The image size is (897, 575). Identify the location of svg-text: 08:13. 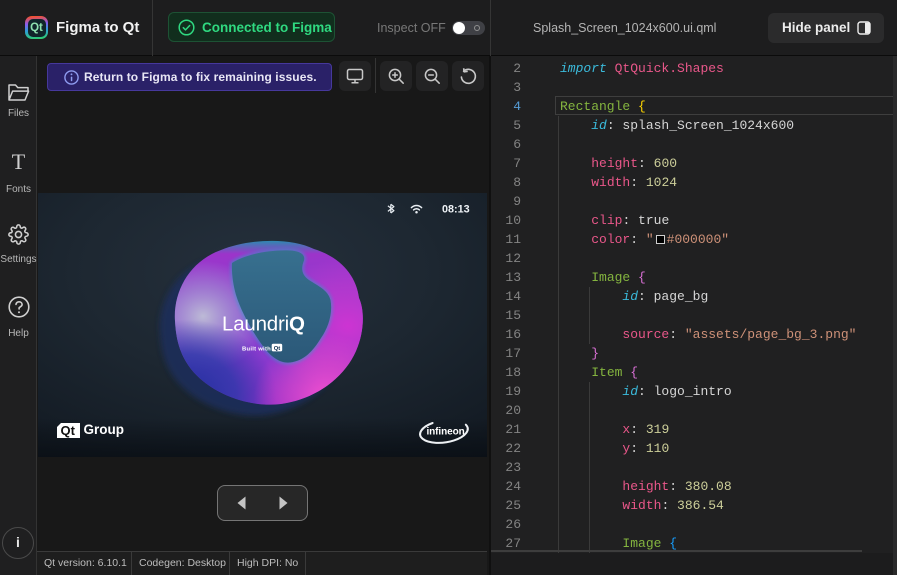
(456, 209).